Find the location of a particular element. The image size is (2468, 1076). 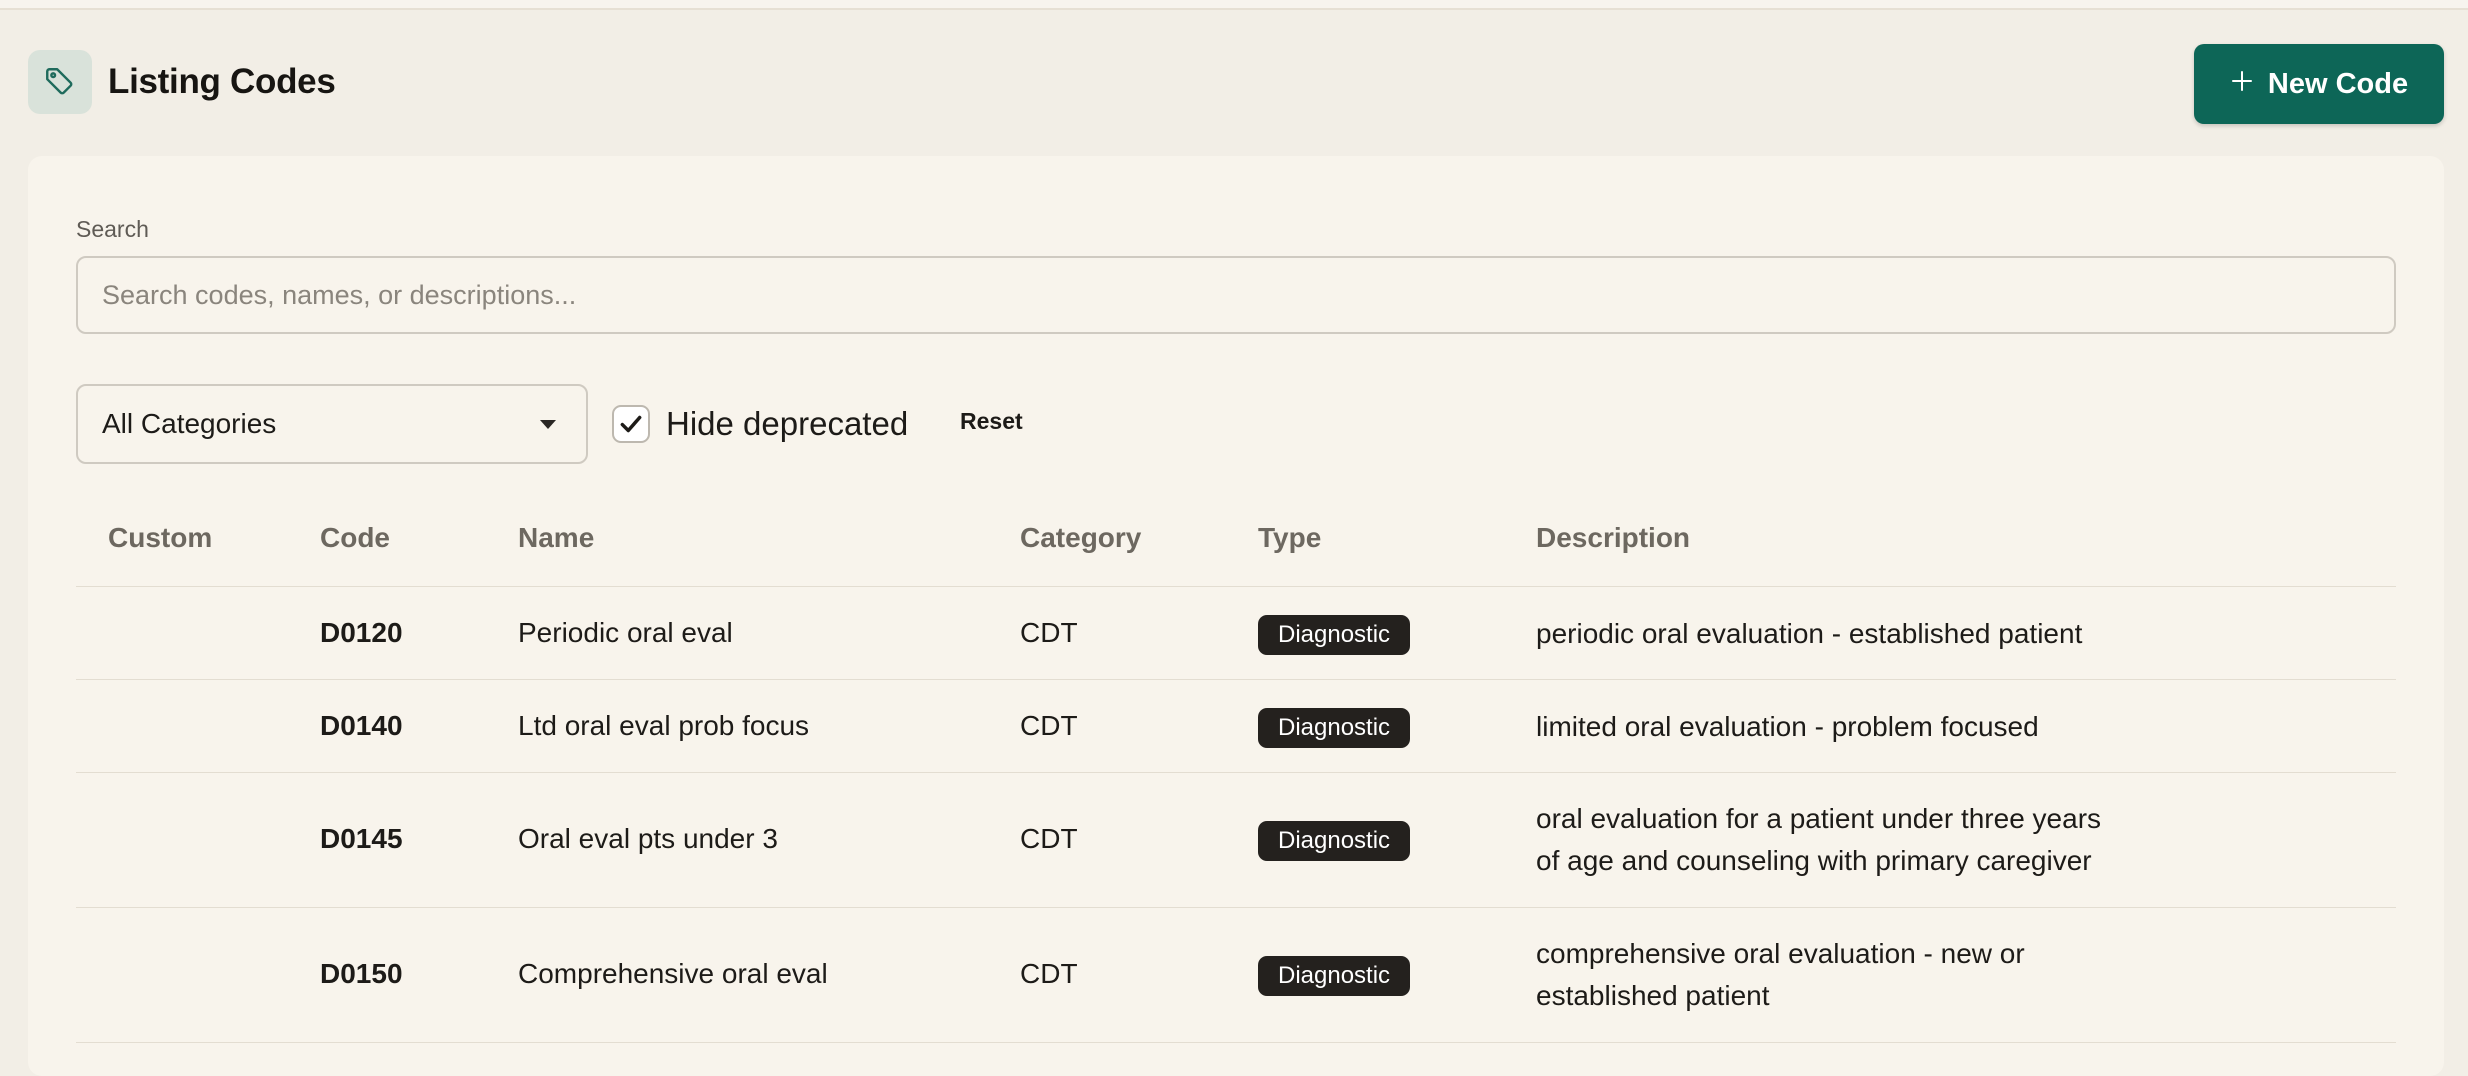

cell-code: D0140 is located at coordinates (361, 725).